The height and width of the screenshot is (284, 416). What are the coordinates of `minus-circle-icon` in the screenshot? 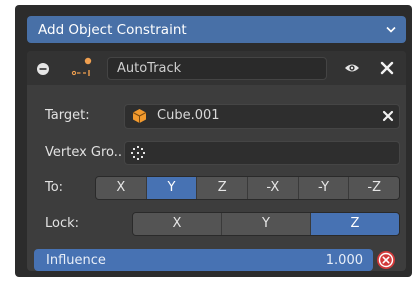 It's located at (43, 71).